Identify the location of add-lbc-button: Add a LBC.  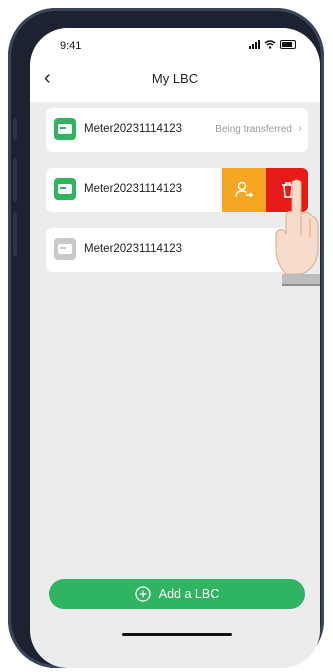
(177, 594).